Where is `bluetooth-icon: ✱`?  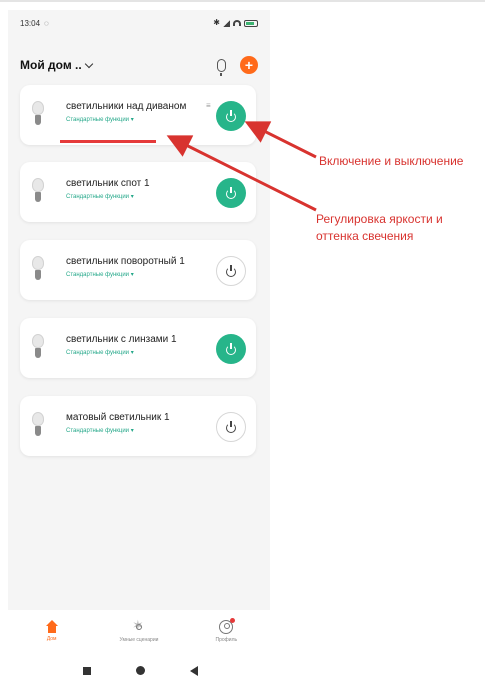
bluetooth-icon: ✱ is located at coordinates (216, 22).